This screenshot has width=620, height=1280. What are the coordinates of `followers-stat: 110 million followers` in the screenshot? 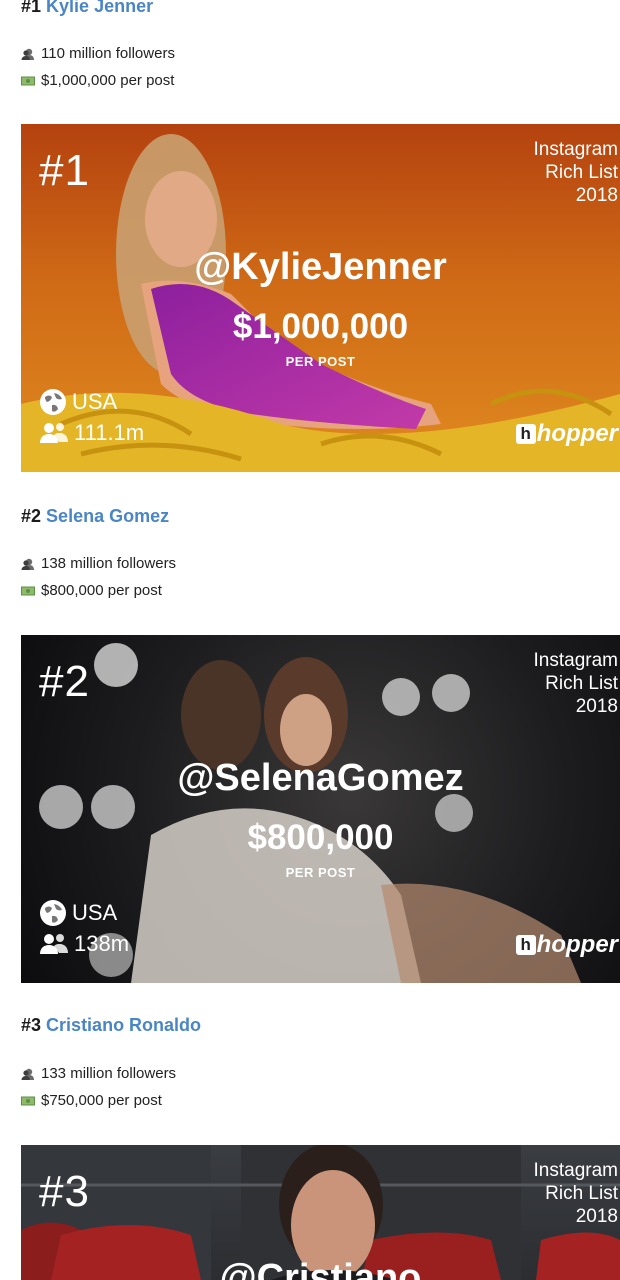 It's located at (98, 53).